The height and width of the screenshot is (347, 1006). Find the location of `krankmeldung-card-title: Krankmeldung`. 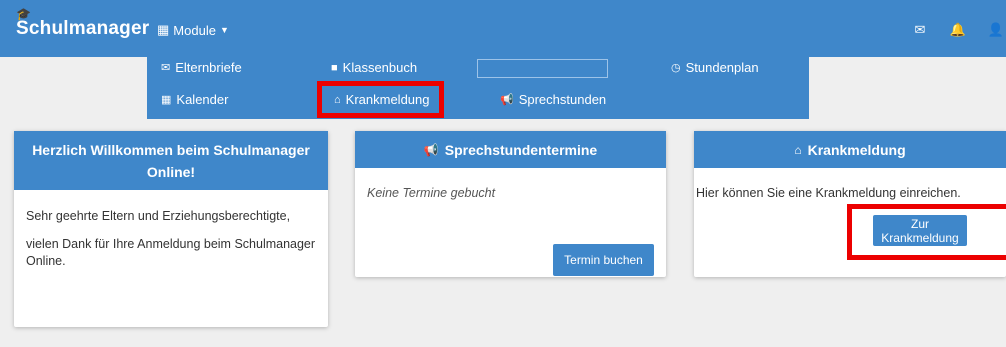

krankmeldung-card-title: Krankmeldung is located at coordinates (856, 149).